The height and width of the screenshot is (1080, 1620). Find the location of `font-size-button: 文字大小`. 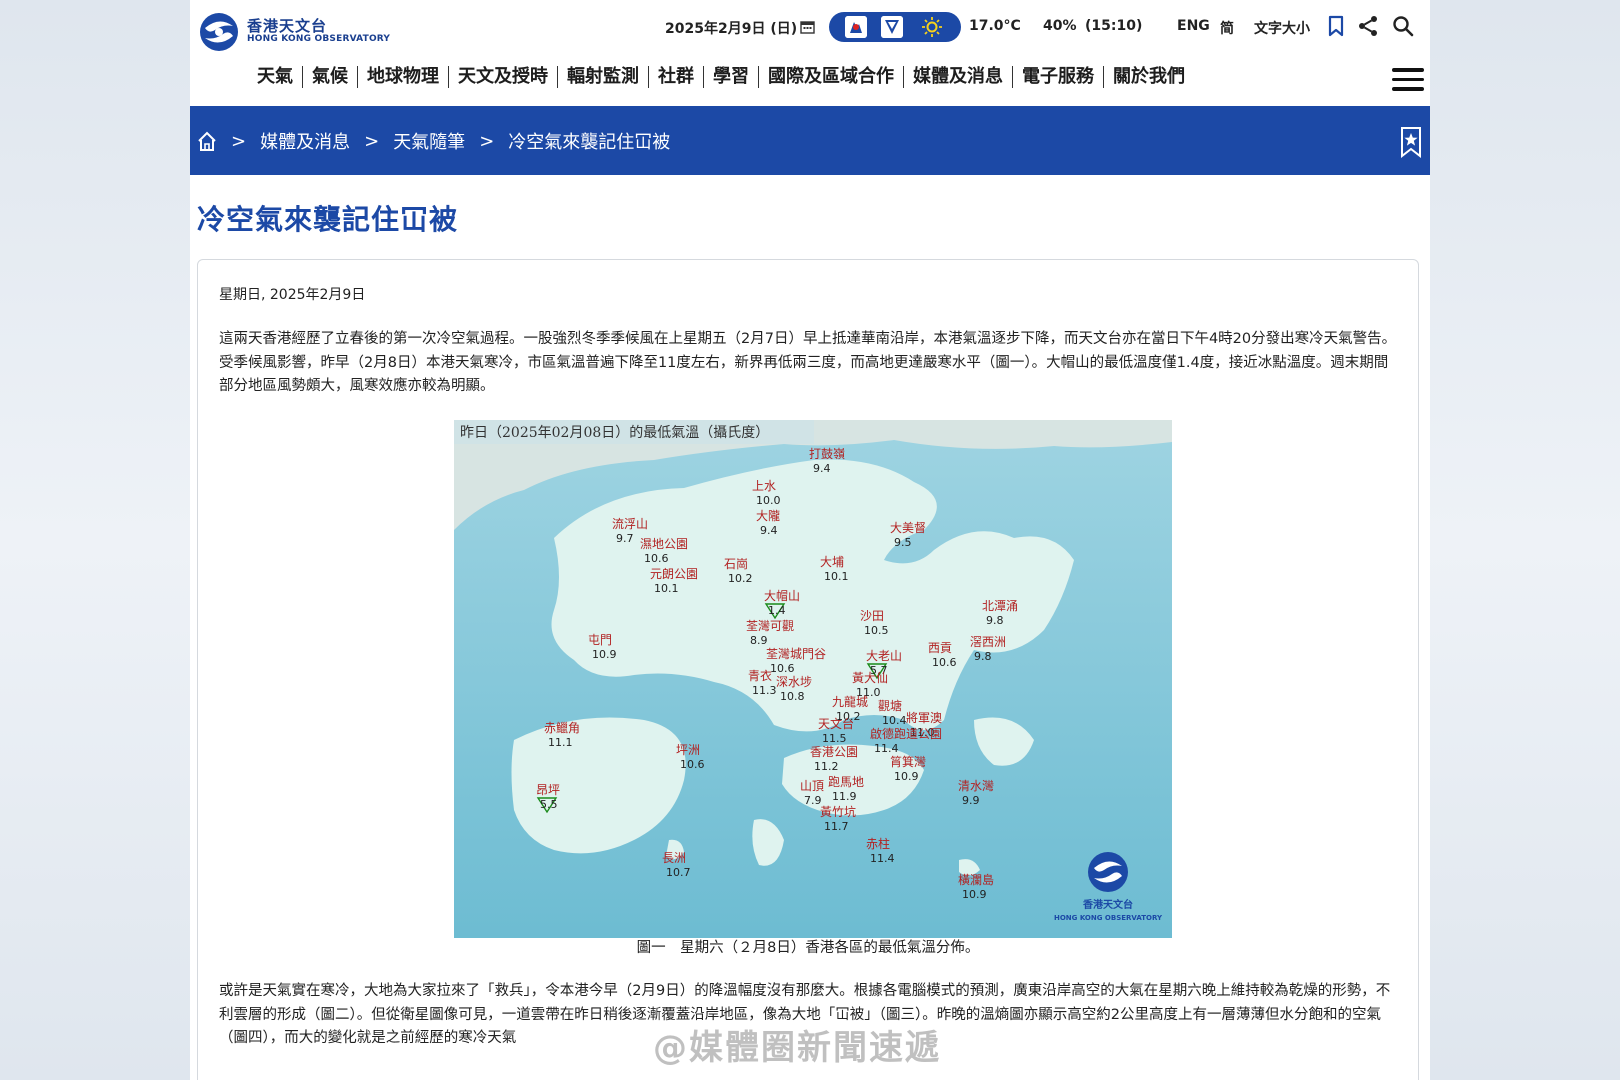

font-size-button: 文字大小 is located at coordinates (1282, 28).